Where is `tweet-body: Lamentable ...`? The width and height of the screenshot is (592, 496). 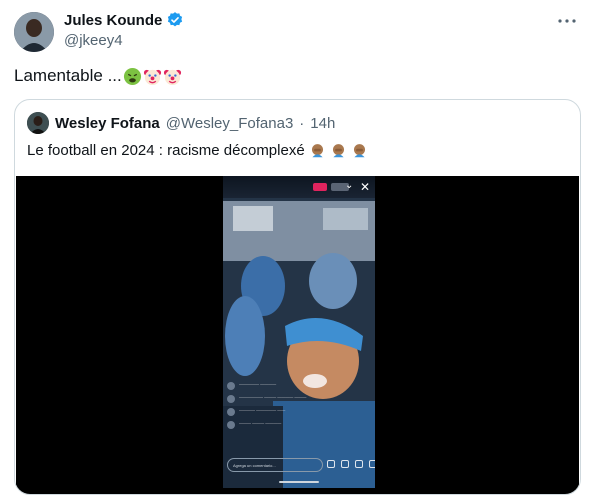
tweet-body: Lamentable ... is located at coordinates (68, 75).